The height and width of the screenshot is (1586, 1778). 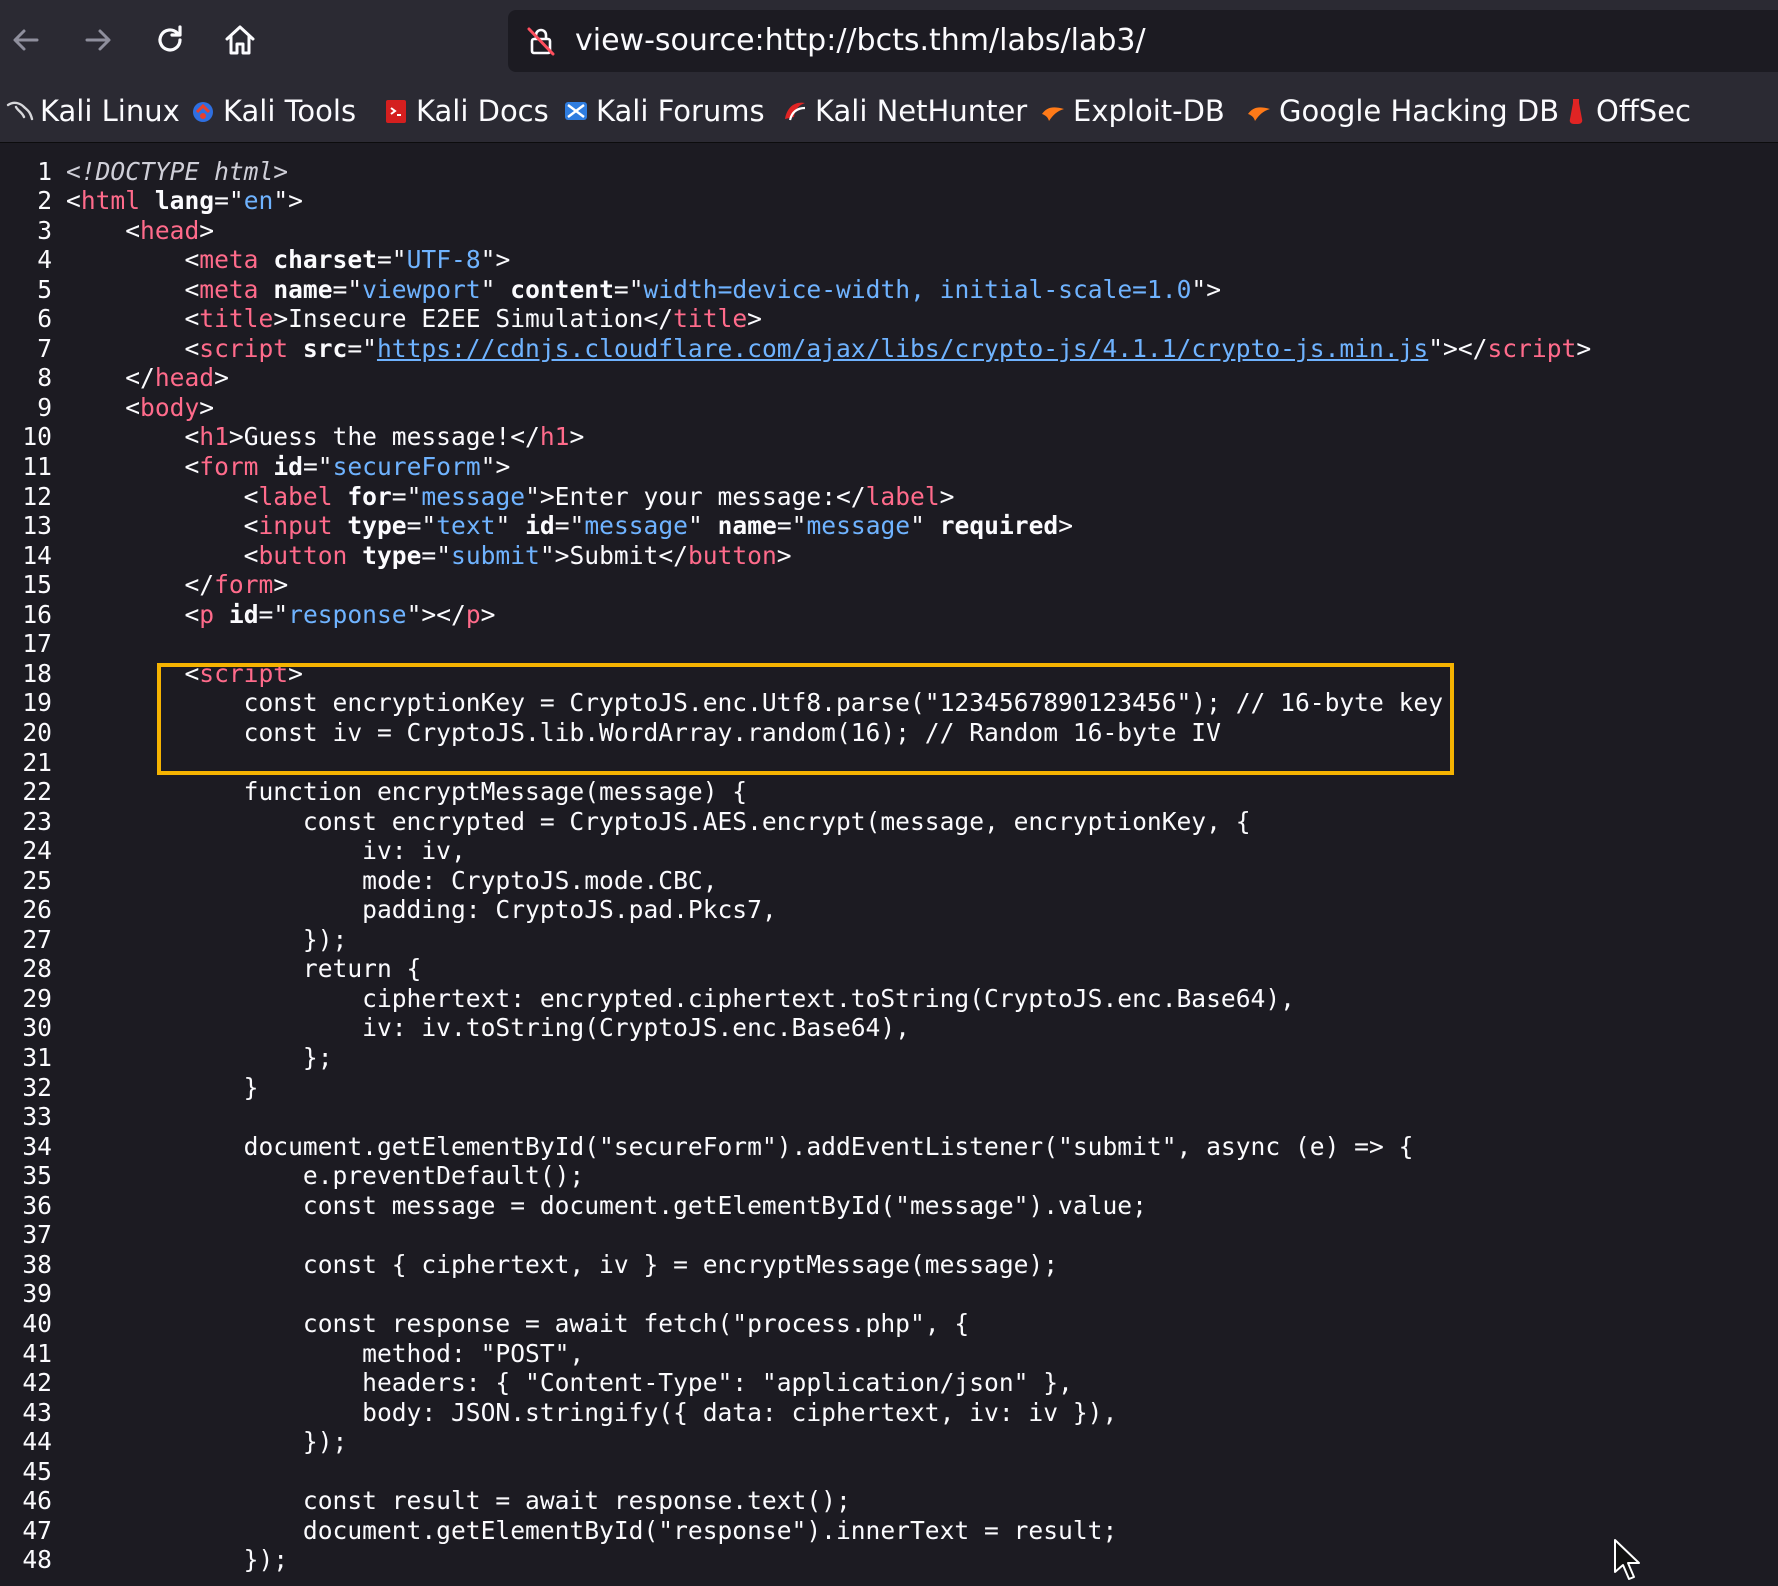 I want to click on line-number: 15, so click(x=37, y=585).